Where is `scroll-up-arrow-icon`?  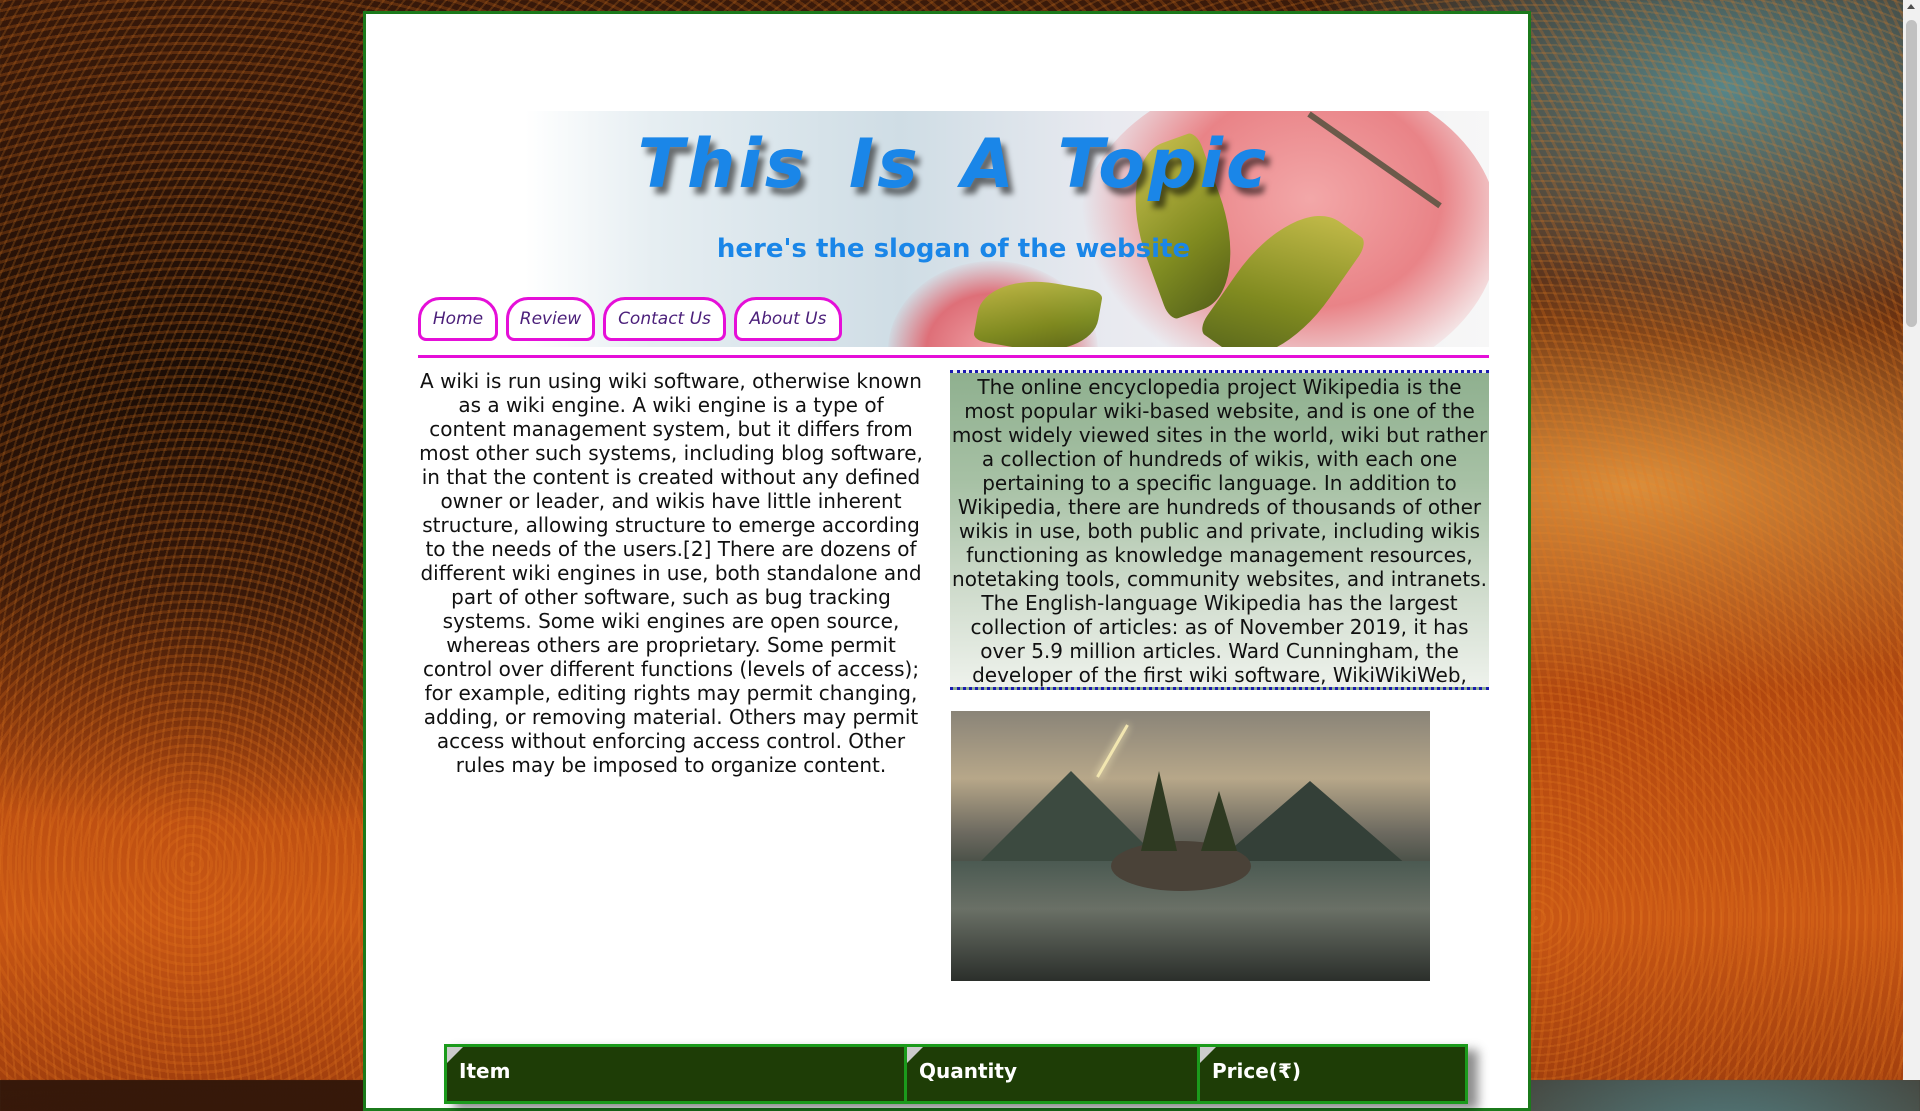 scroll-up-arrow-icon is located at coordinates (1911, 6).